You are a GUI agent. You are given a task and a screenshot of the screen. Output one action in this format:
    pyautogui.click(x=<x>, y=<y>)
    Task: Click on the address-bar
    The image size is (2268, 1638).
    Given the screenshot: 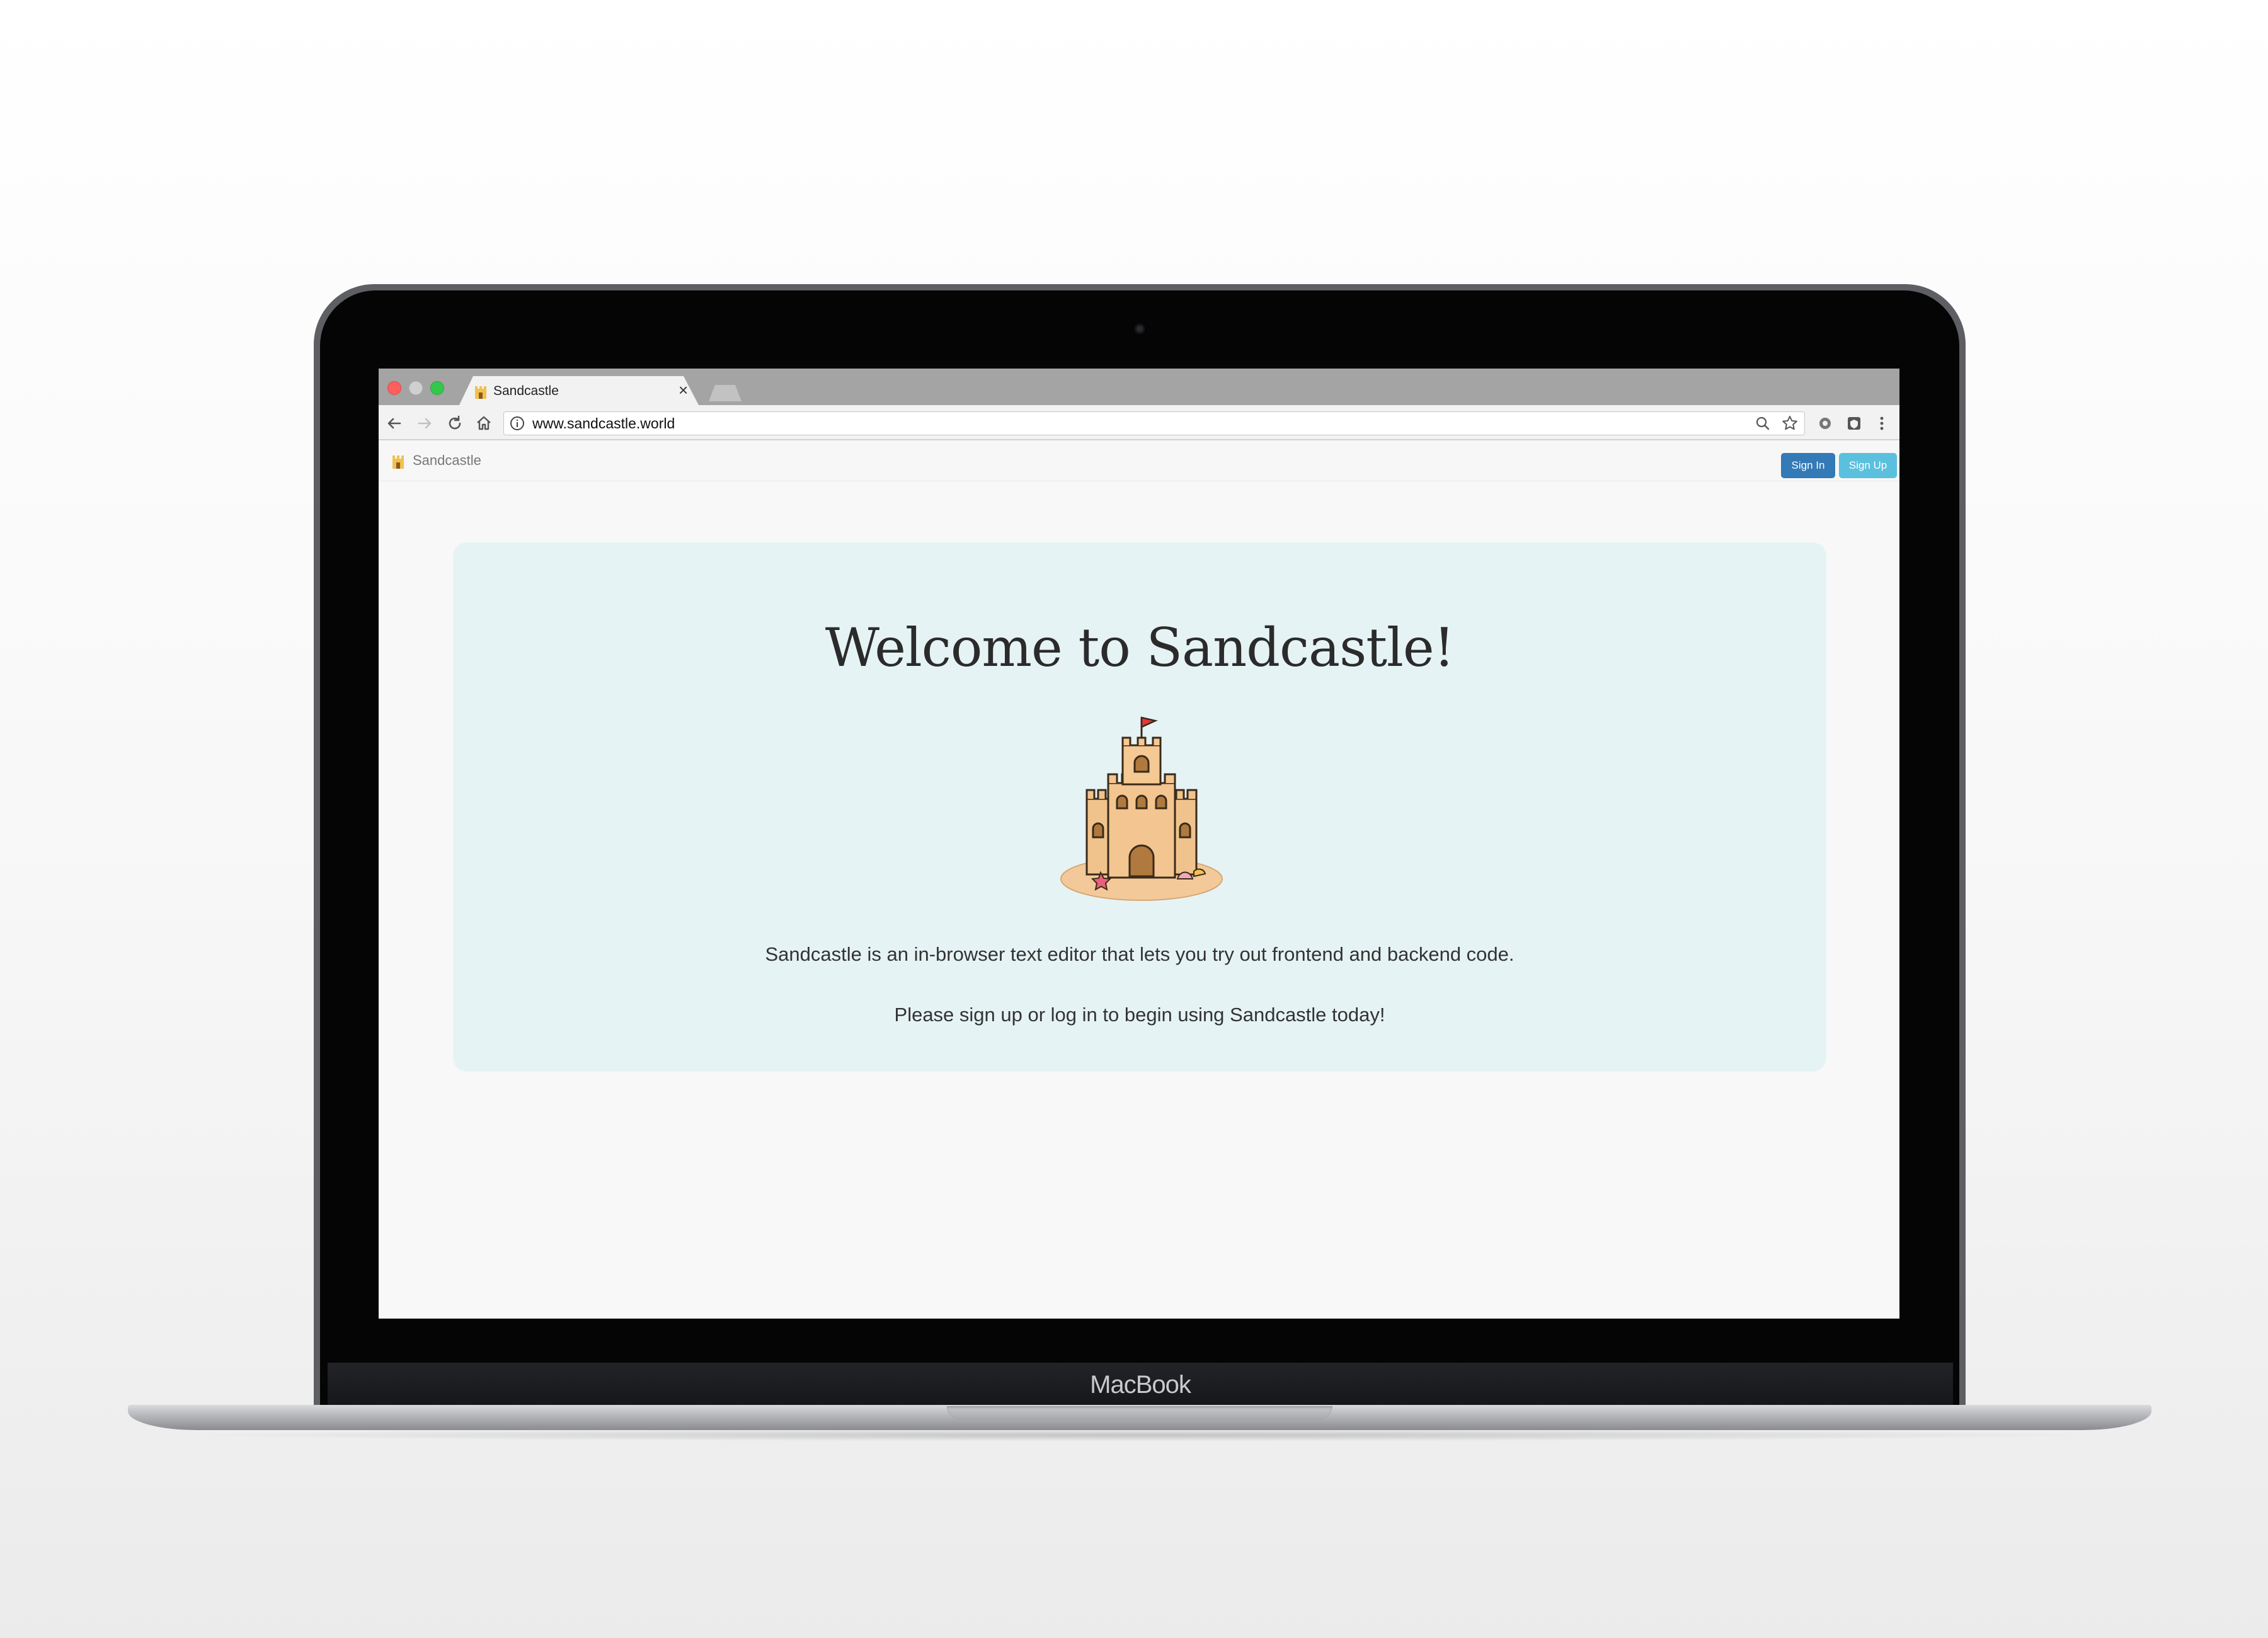 What is the action you would take?
    pyautogui.click(x=1154, y=423)
    